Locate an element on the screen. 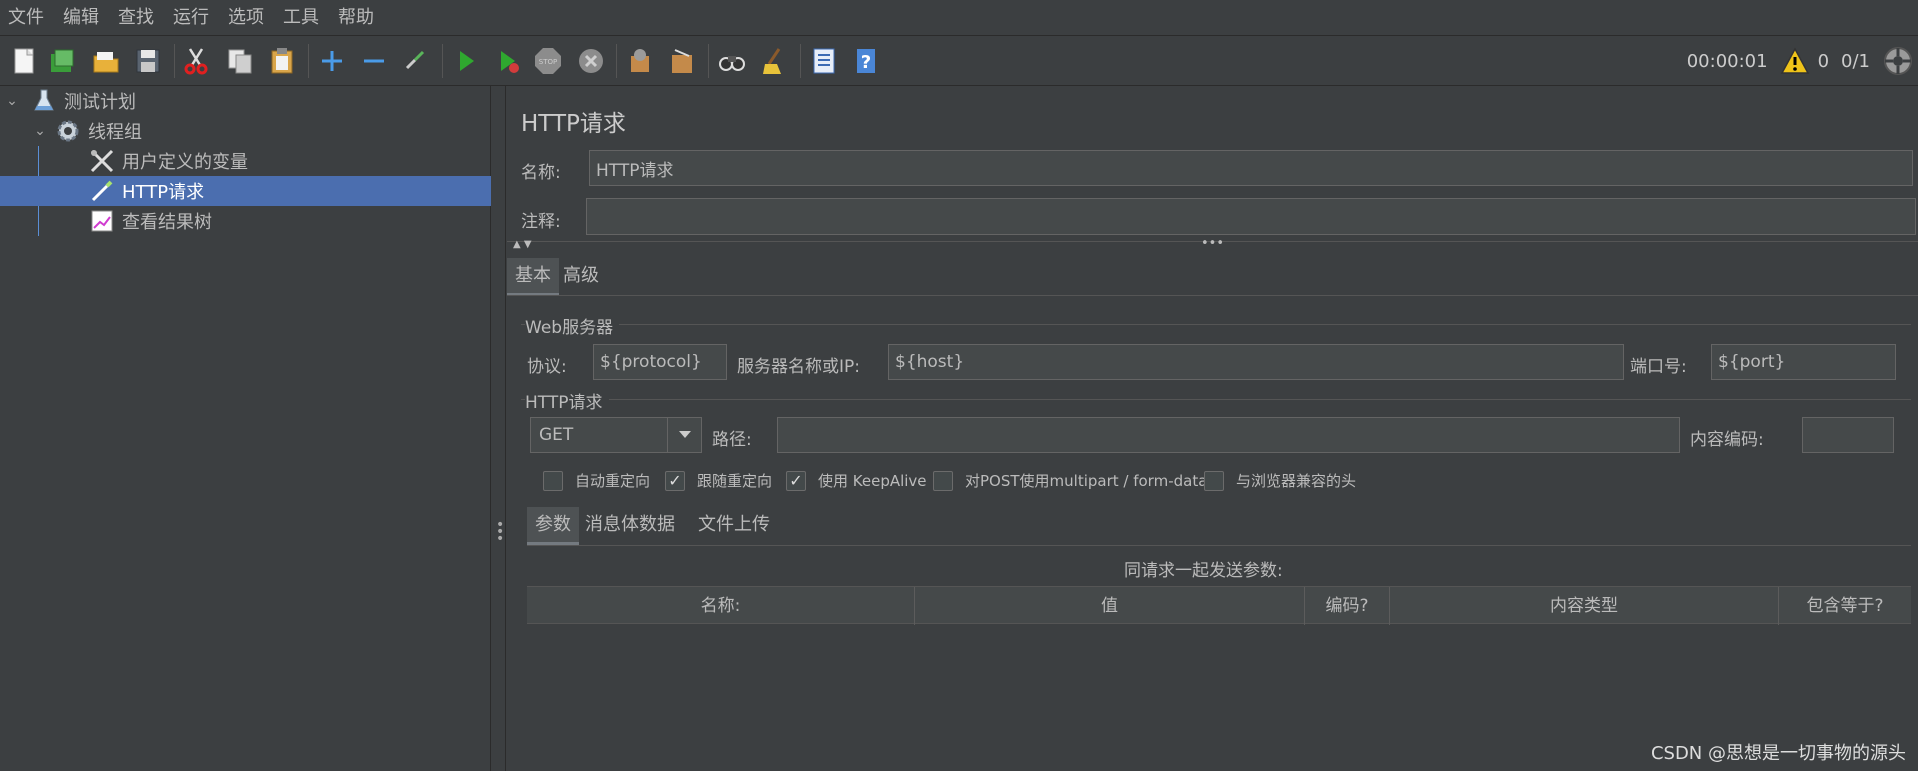  collapse-arrows-icon: ▲ ▼ is located at coordinates (522, 244).